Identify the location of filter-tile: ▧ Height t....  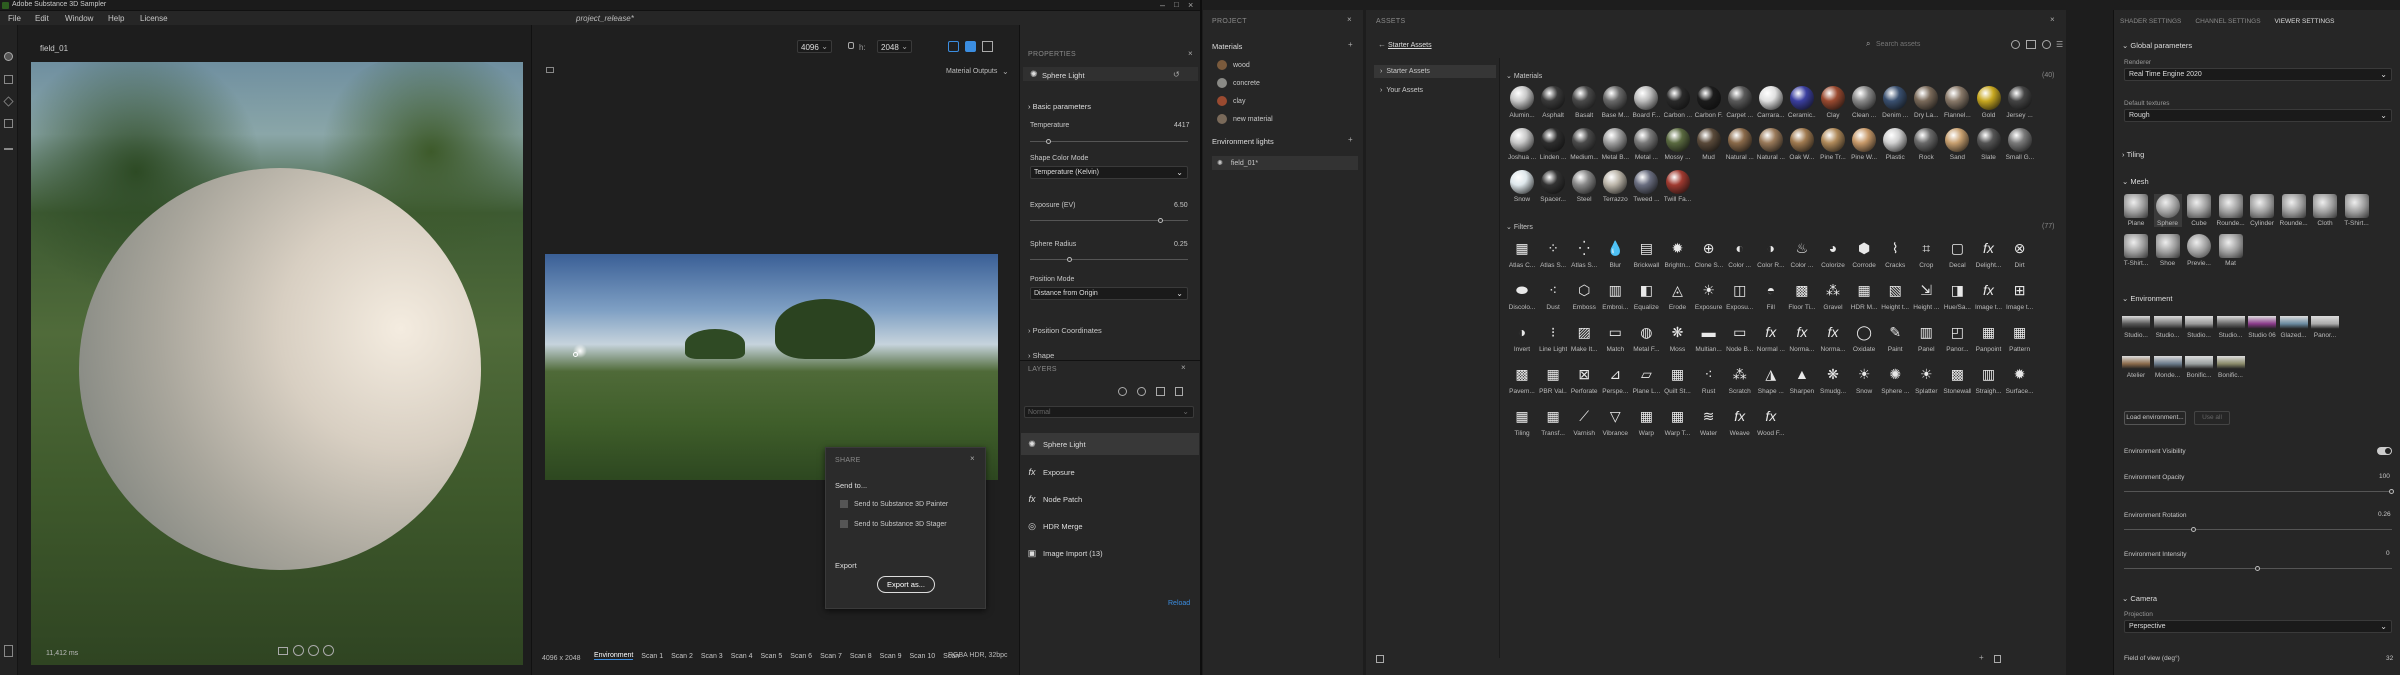
(1895, 295).